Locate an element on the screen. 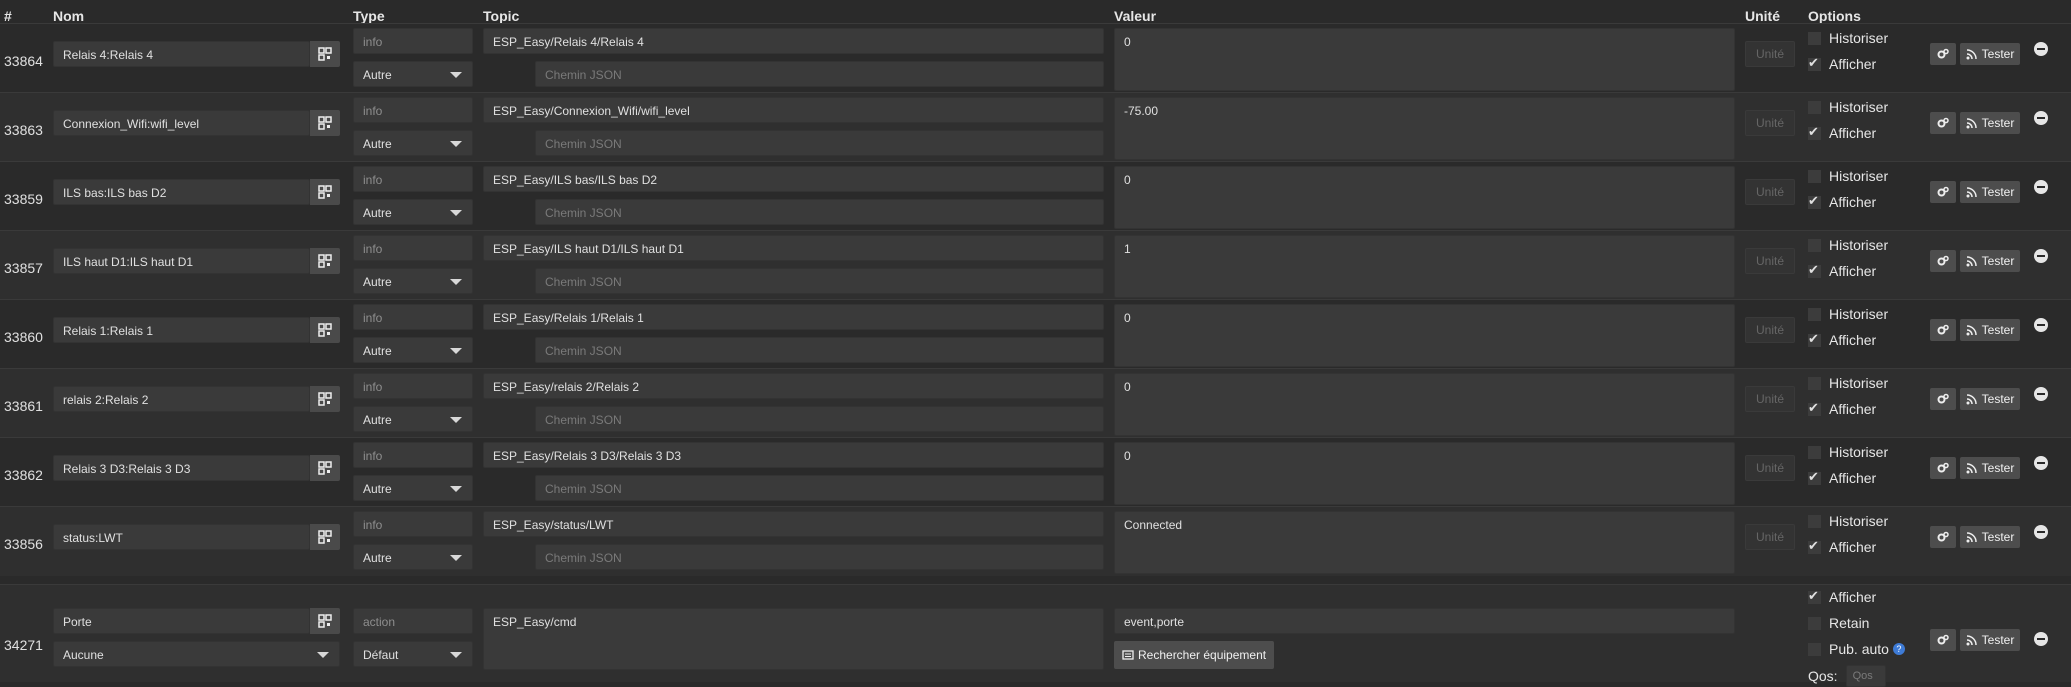 The image size is (2071, 687). nom-input: Porte is located at coordinates (181, 621).